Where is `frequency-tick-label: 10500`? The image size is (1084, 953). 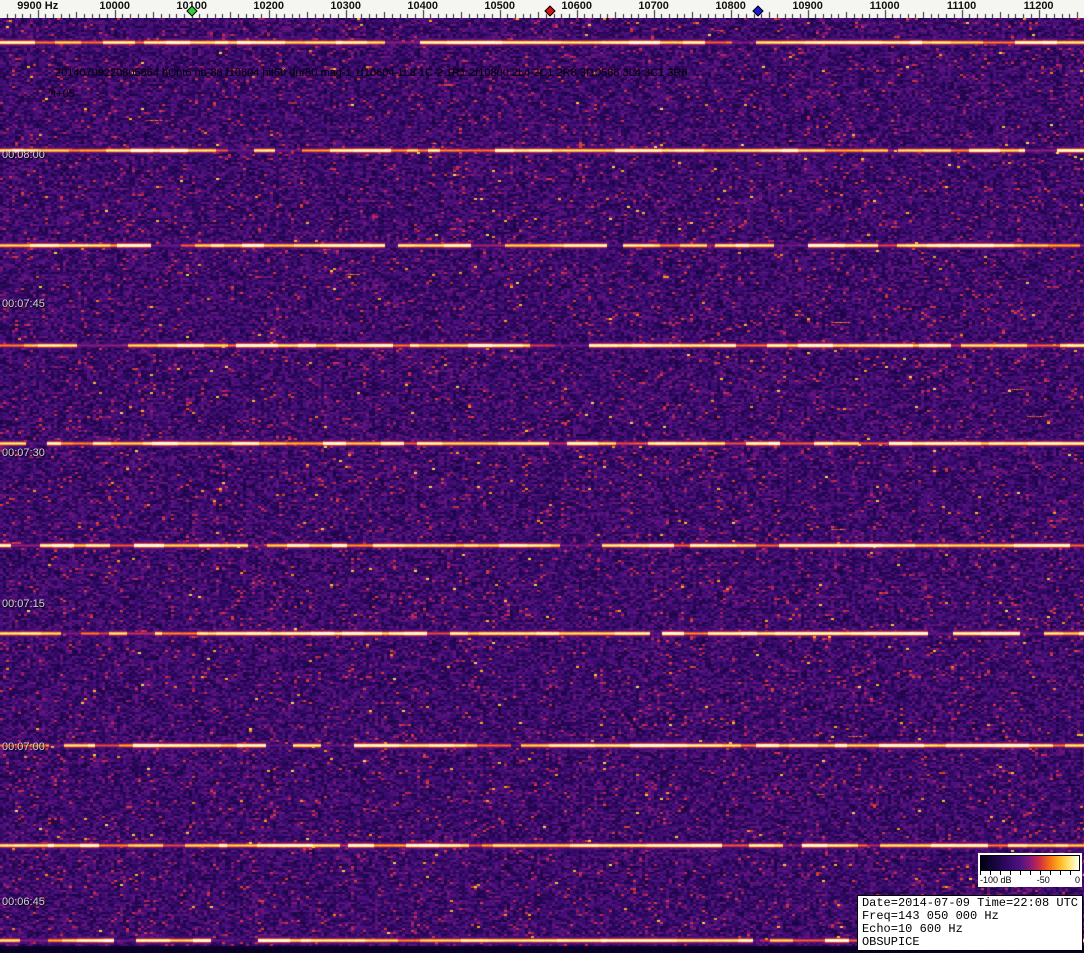
frequency-tick-label: 10500 is located at coordinates (499, 6).